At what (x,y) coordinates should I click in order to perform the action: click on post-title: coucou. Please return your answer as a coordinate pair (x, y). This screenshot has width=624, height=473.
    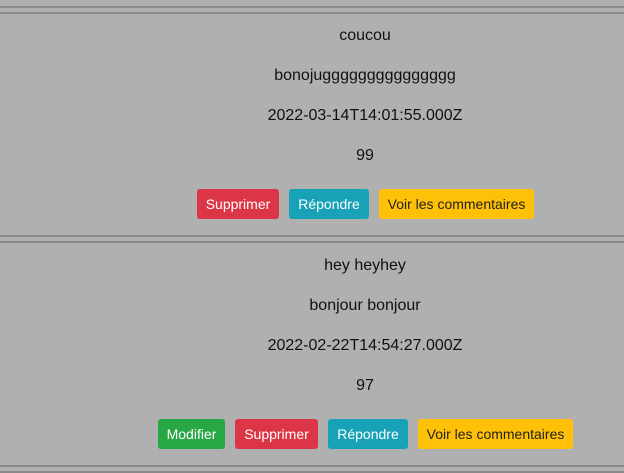
    Looking at the image, I should click on (365, 35).